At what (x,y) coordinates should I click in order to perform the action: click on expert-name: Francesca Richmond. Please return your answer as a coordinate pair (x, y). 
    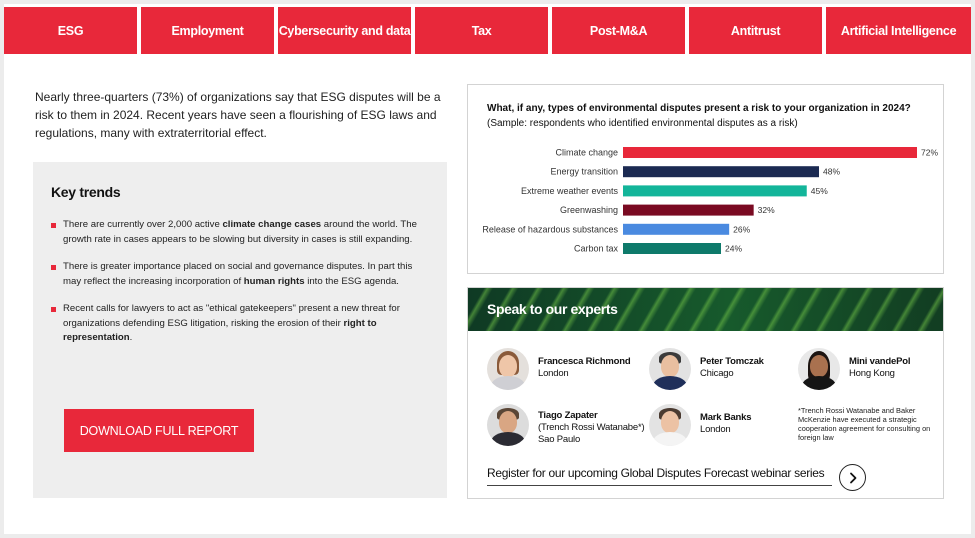
    Looking at the image, I should click on (584, 361).